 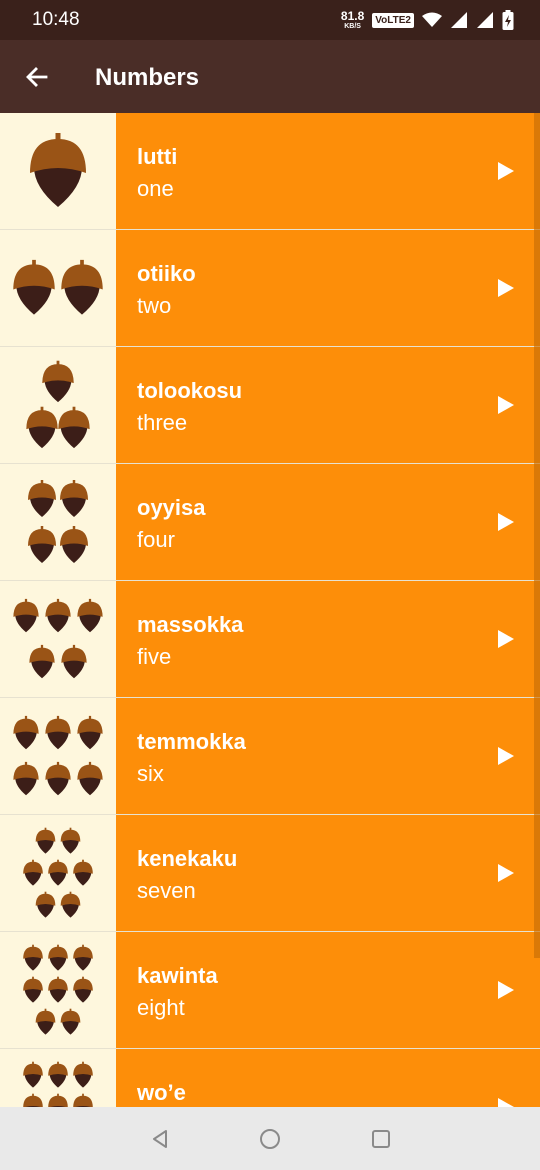 What do you see at coordinates (432, 19) in the screenshot?
I see `wifi-icon` at bounding box center [432, 19].